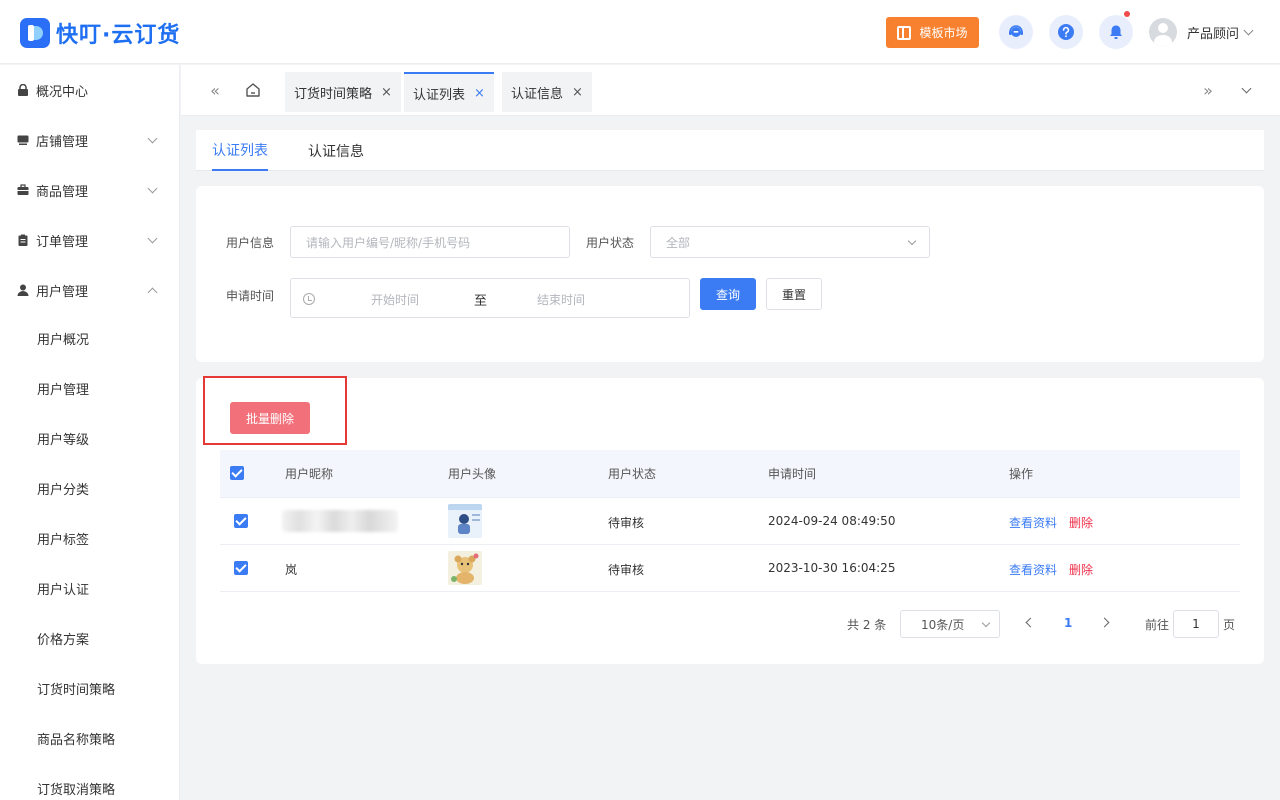 The height and width of the screenshot is (800, 1280). I want to click on sidebar-item-overview: 概况中心, so click(90, 90).